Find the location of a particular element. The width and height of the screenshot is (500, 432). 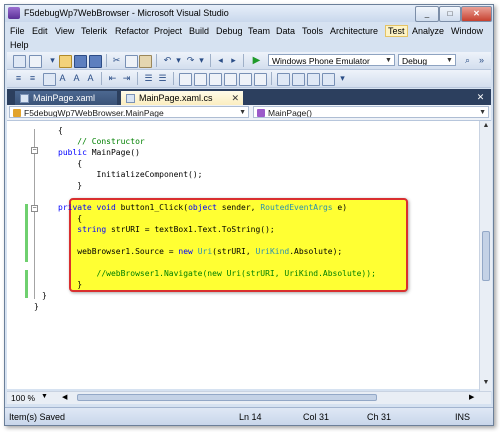

menu-analyze: Analyze is located at coordinates (428, 31).